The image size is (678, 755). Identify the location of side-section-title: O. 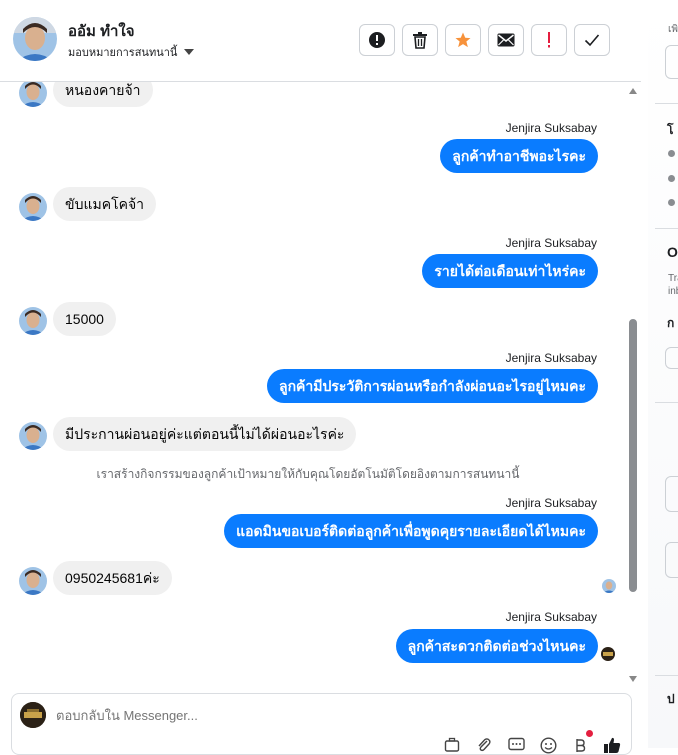
(672, 252).